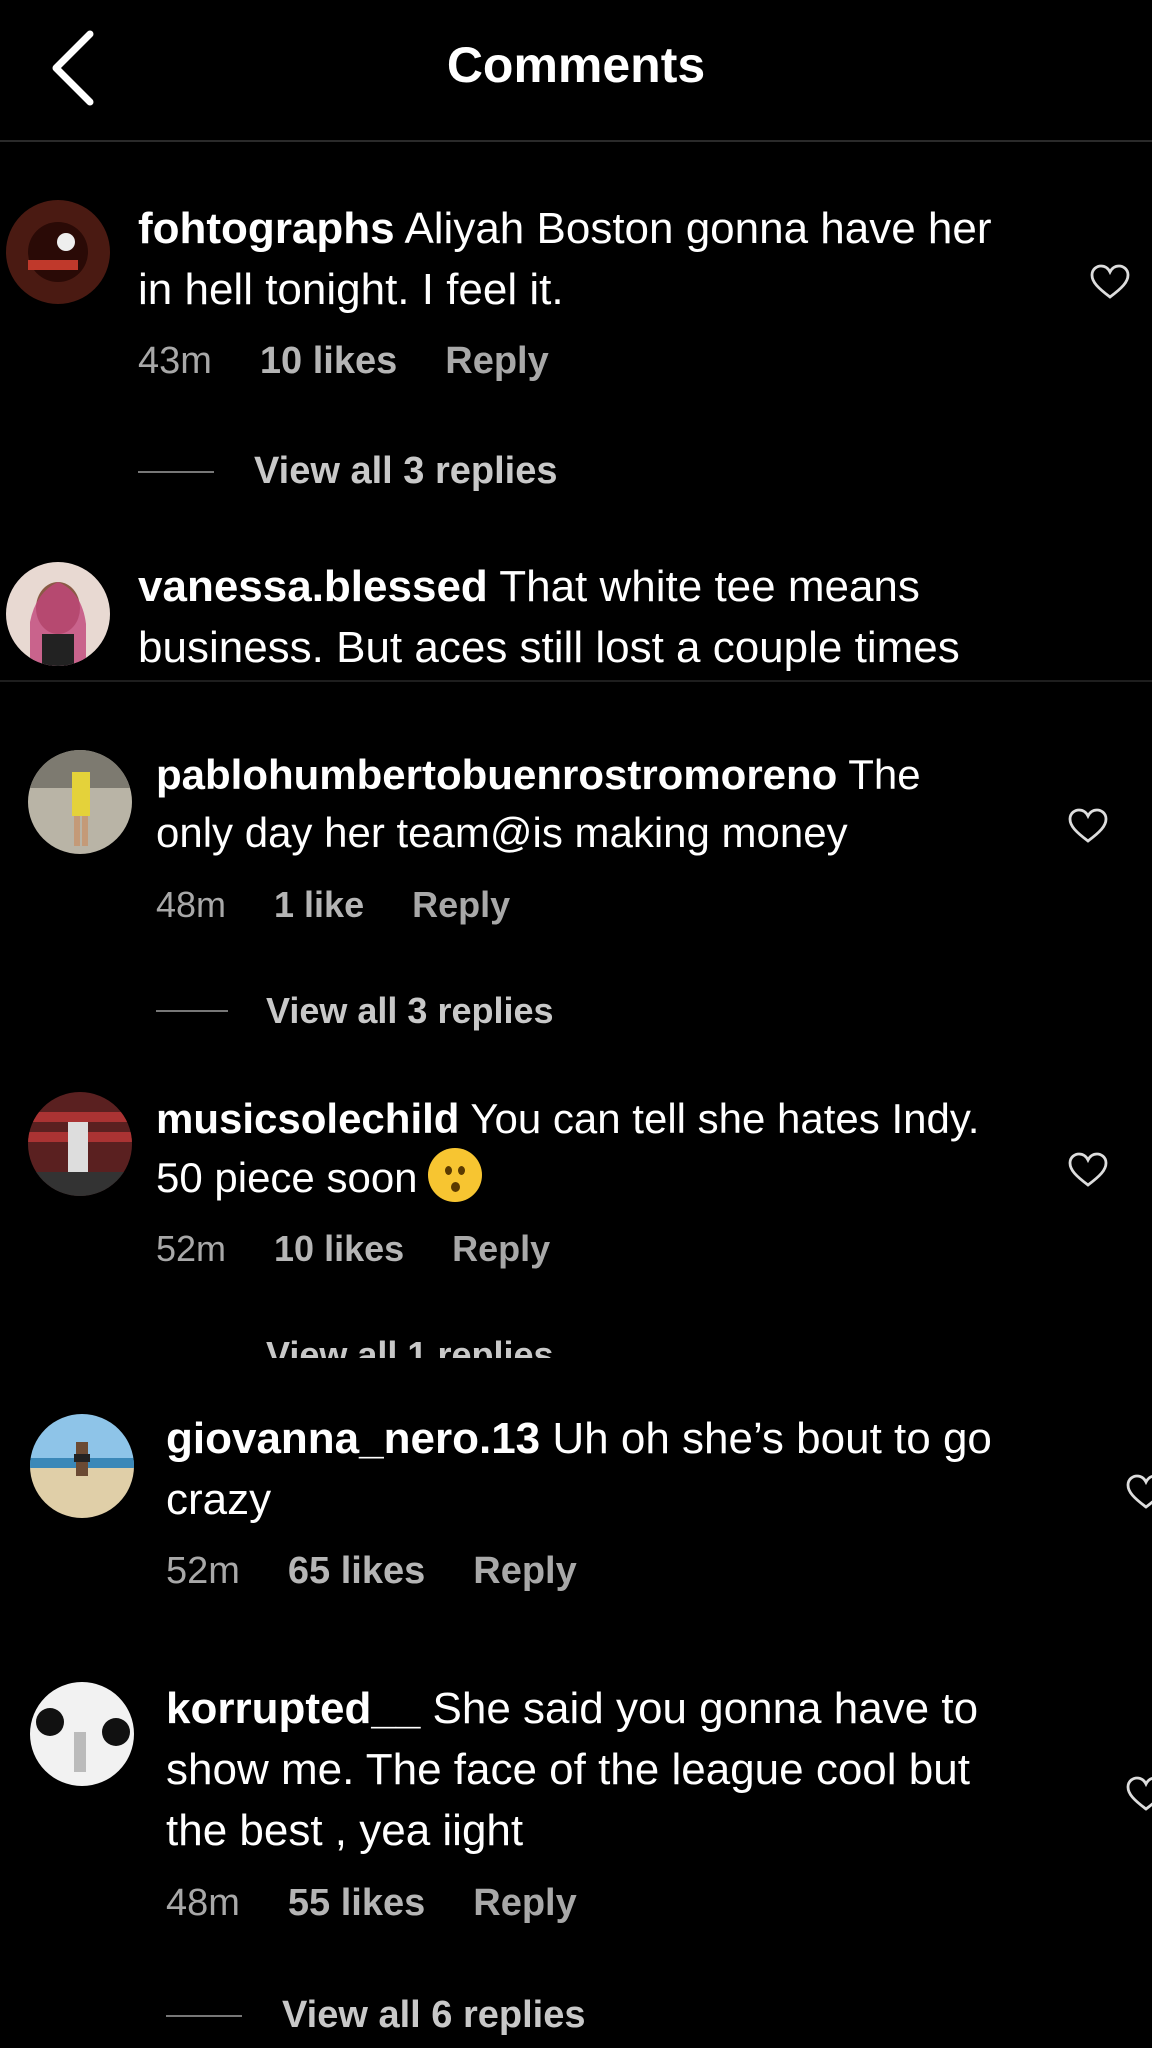 This screenshot has height=2048, width=1152. I want to click on comment-username: pablohumbertobuenrostromoreno, so click(496, 774).